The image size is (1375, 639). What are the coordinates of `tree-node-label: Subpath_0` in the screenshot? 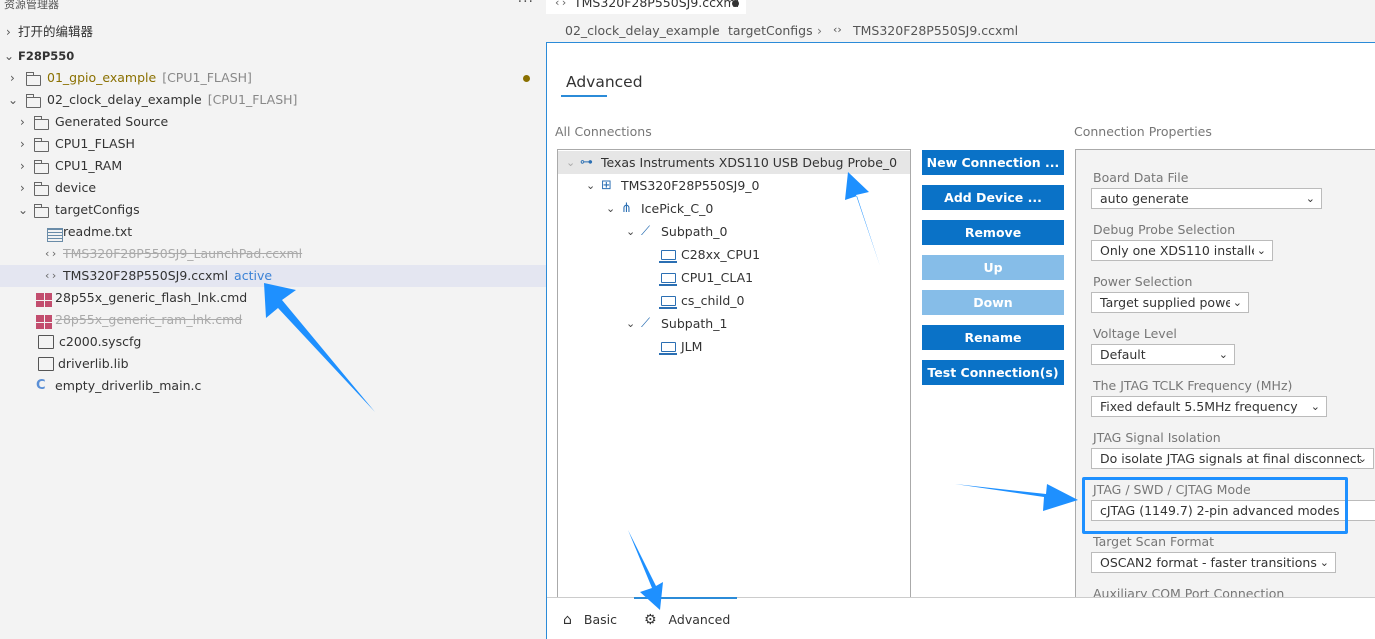 It's located at (694, 231).